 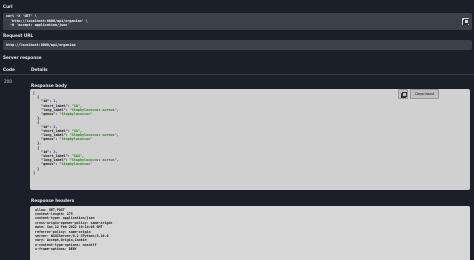 What do you see at coordinates (237, 69) in the screenshot?
I see `response-table-header: Code Details` at bounding box center [237, 69].